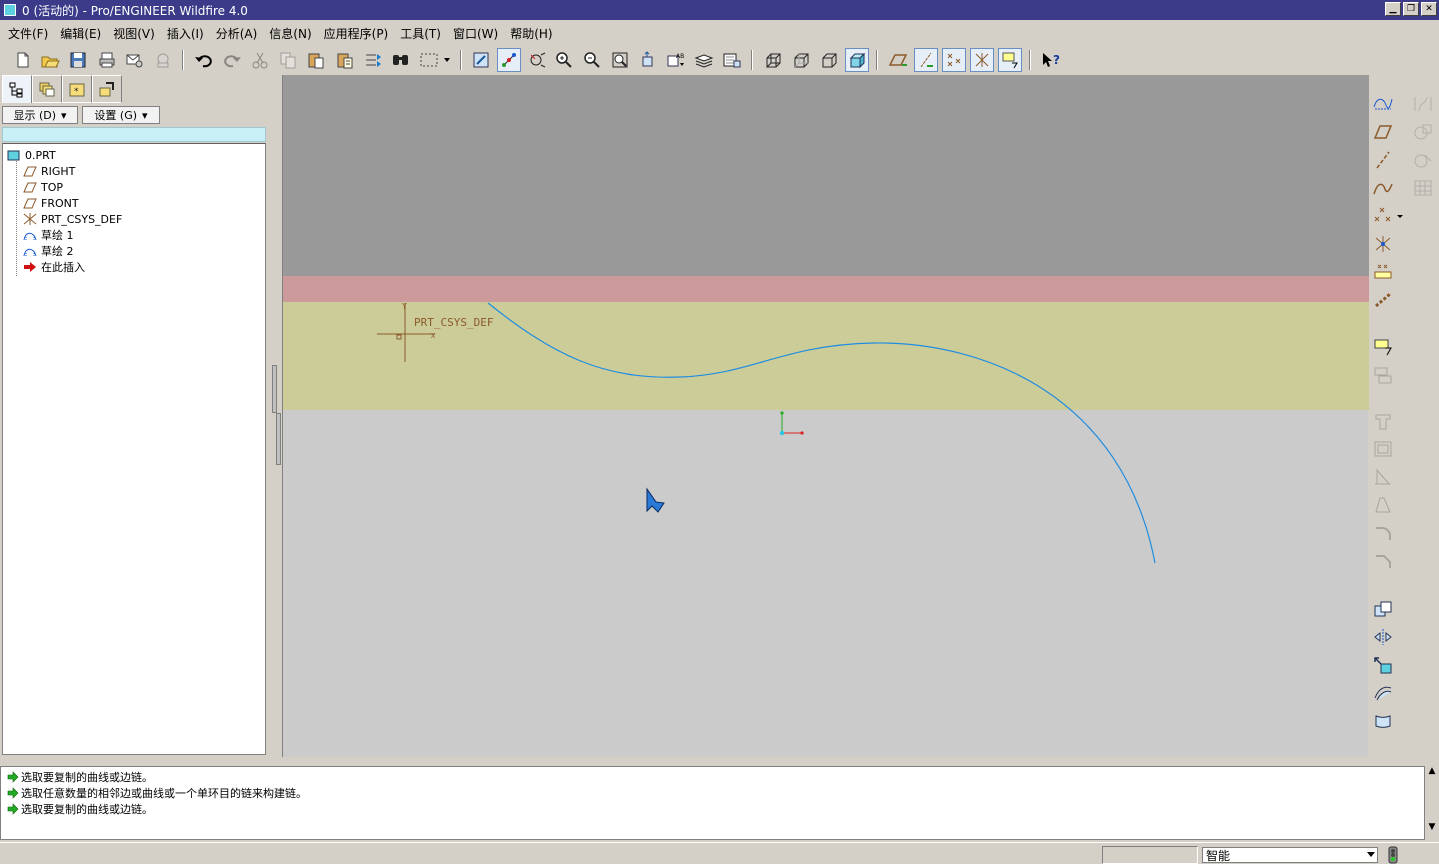 The height and width of the screenshot is (864, 1439). I want to click on undo-icon, so click(204, 60).